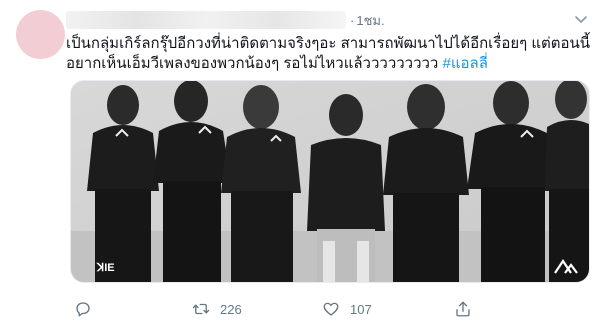  I want to click on heart-icon, so click(331, 309).